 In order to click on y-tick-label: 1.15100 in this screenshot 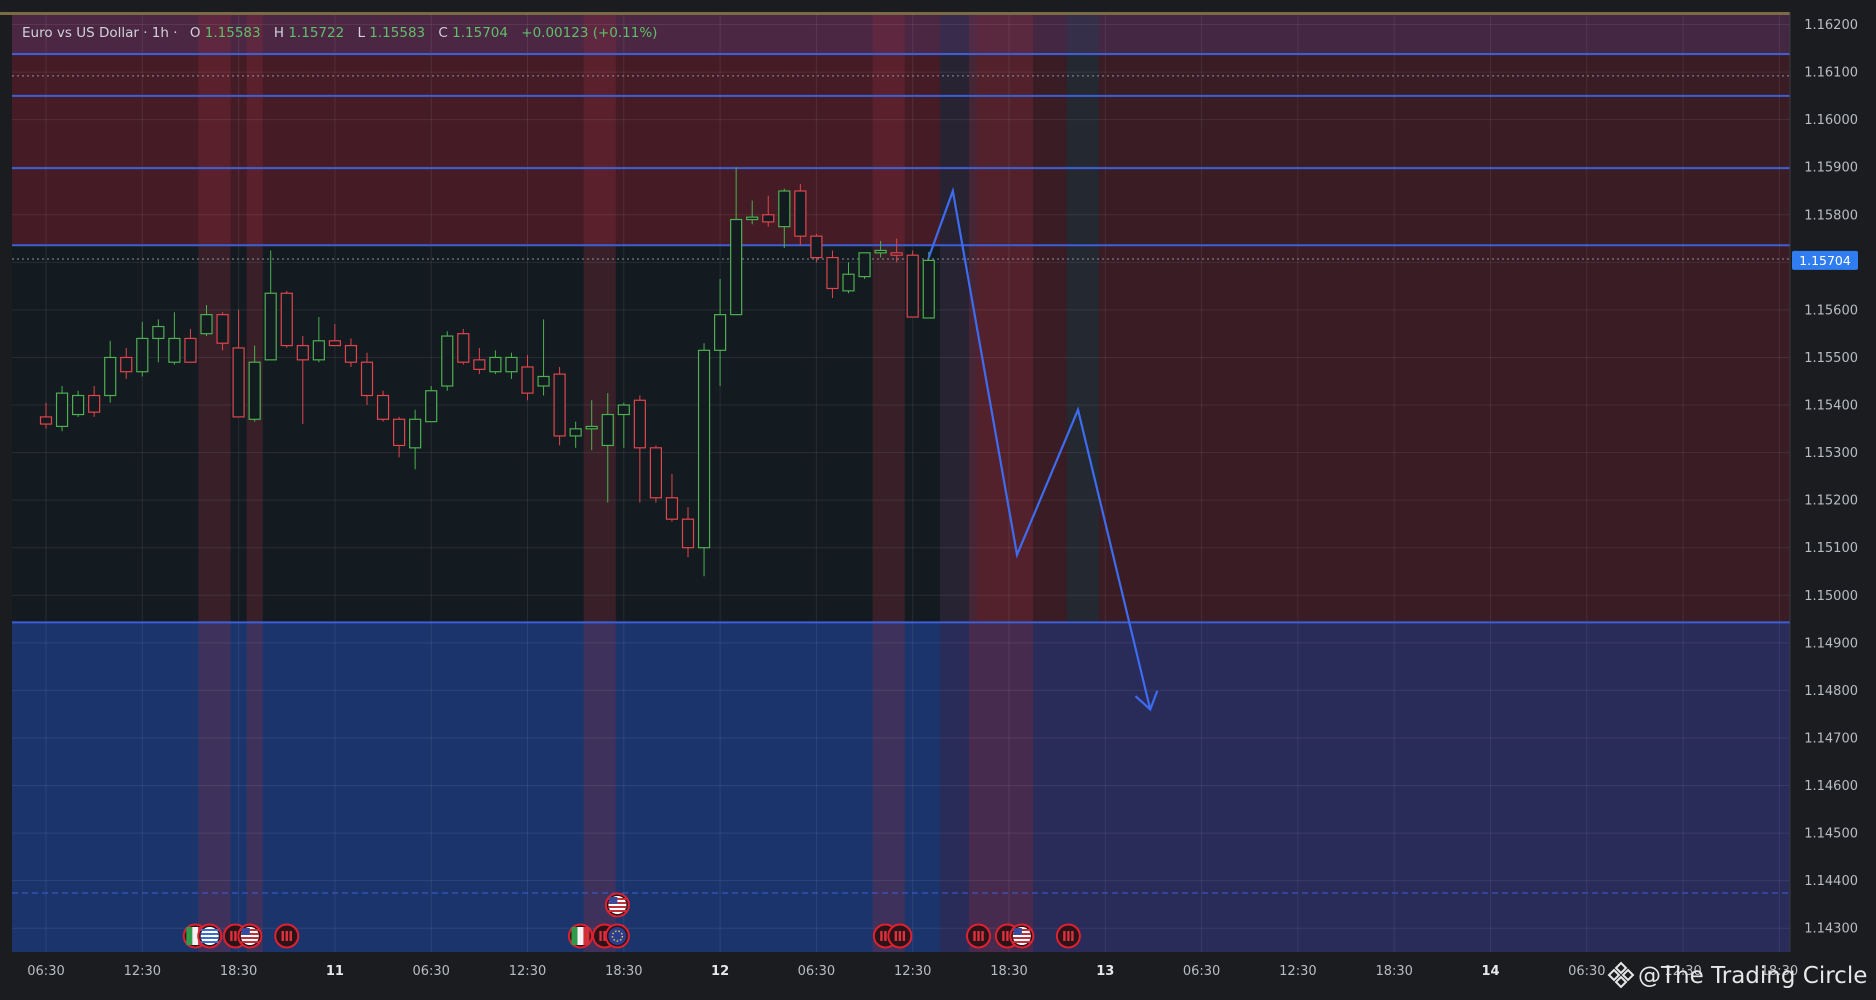, I will do `click(1831, 548)`.